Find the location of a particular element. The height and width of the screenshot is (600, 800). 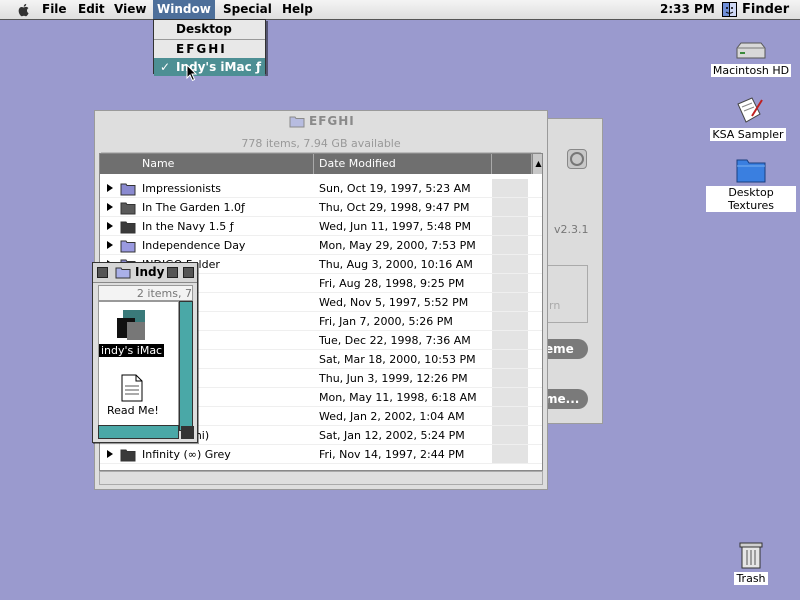

menu-edit: Edit is located at coordinates (91, 9).